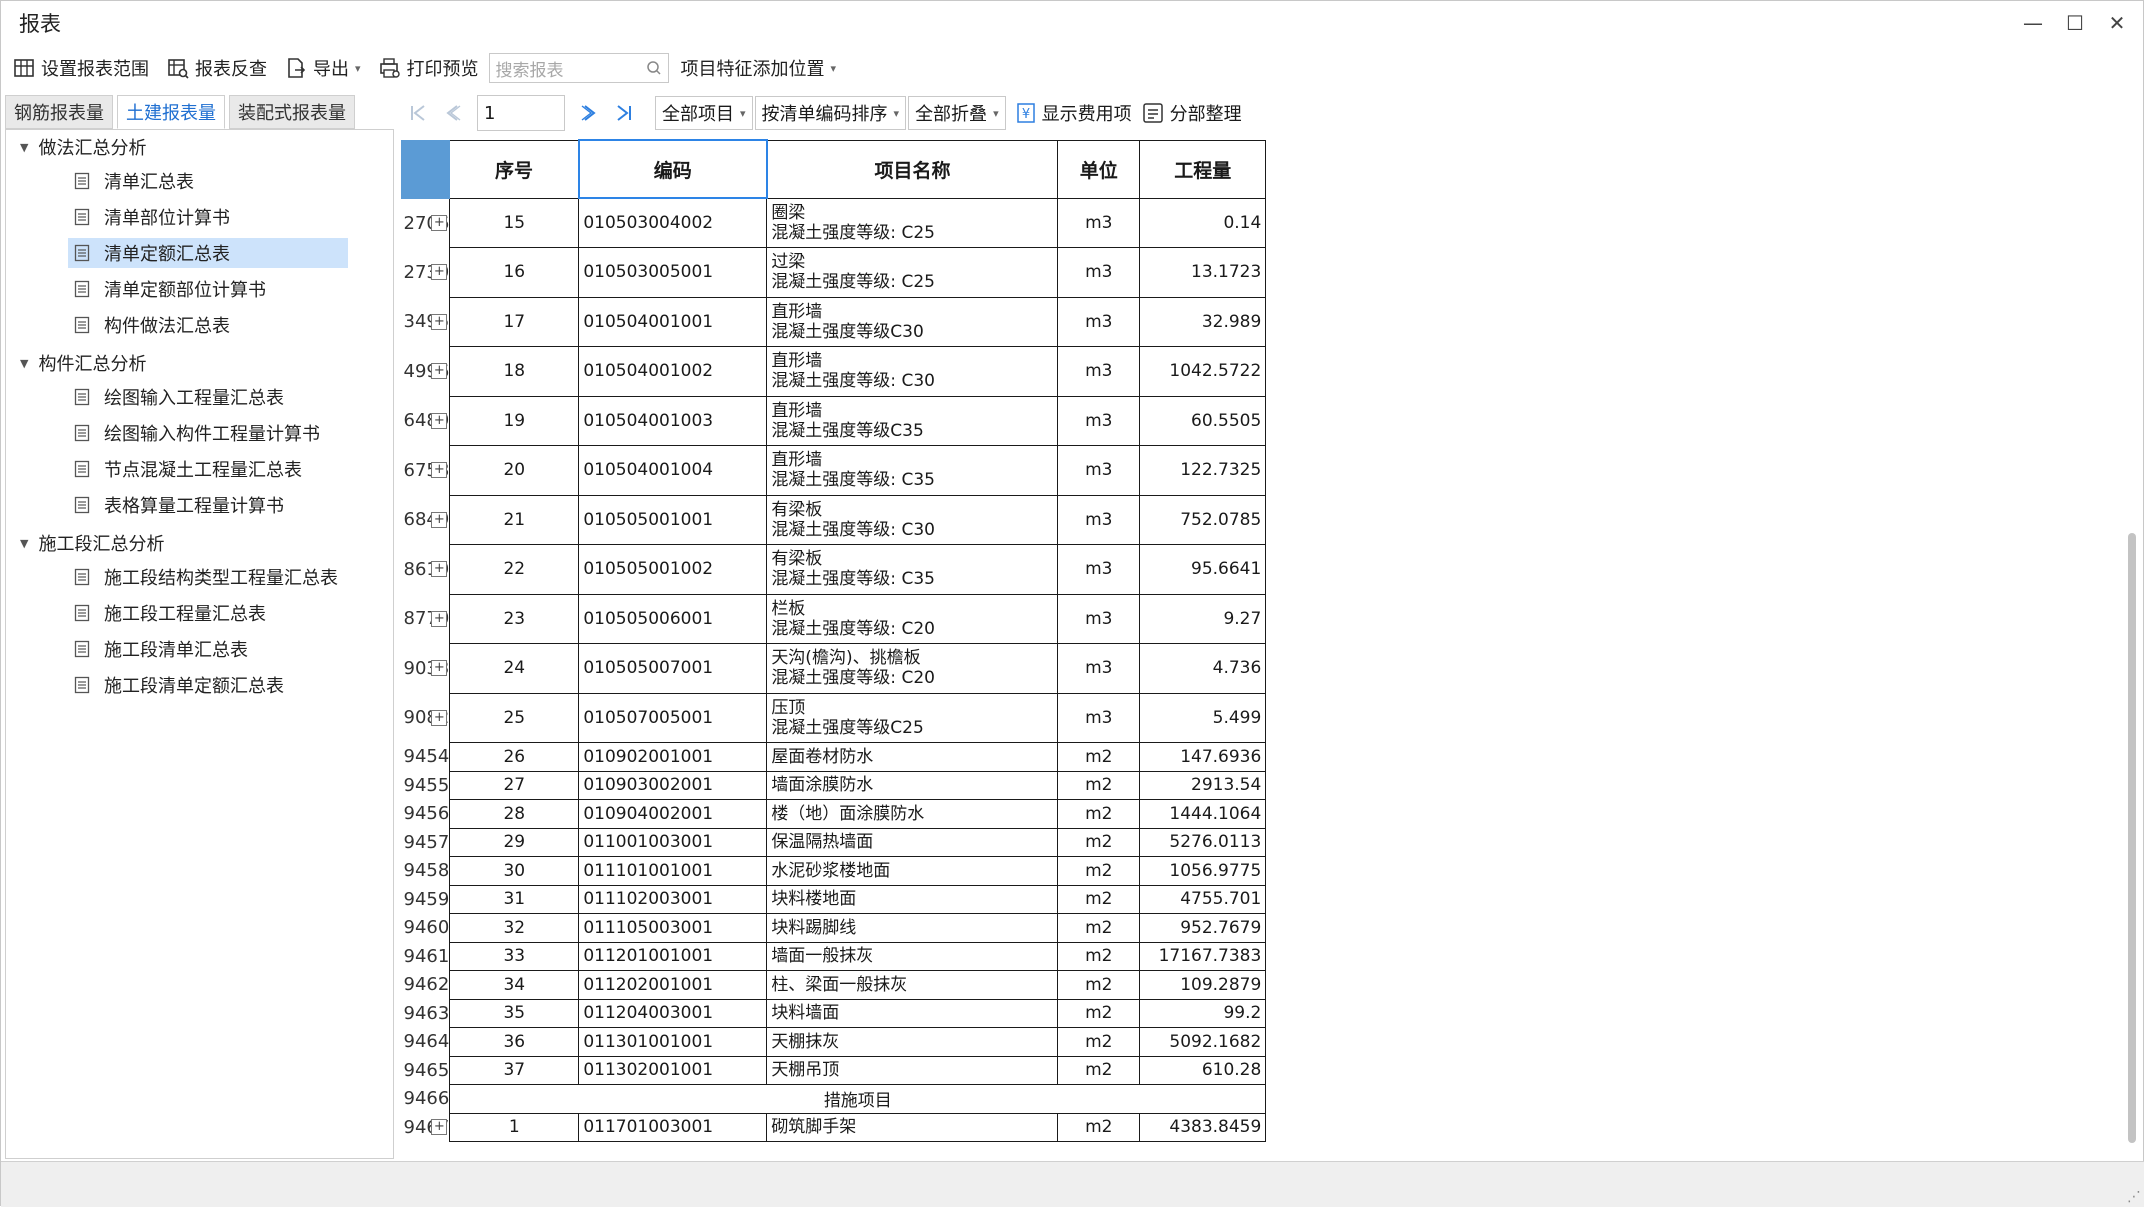 This screenshot has width=2144, height=1207. Describe the element at coordinates (834, 321) in the screenshot. I see `table-row: 3495 +17 010504001001 直形墙 混凝土强度等级C30 m3 32.989` at that location.